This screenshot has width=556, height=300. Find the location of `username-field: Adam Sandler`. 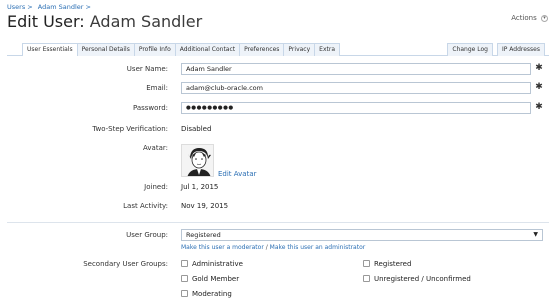

username-field: Adam Sandler is located at coordinates (356, 69).